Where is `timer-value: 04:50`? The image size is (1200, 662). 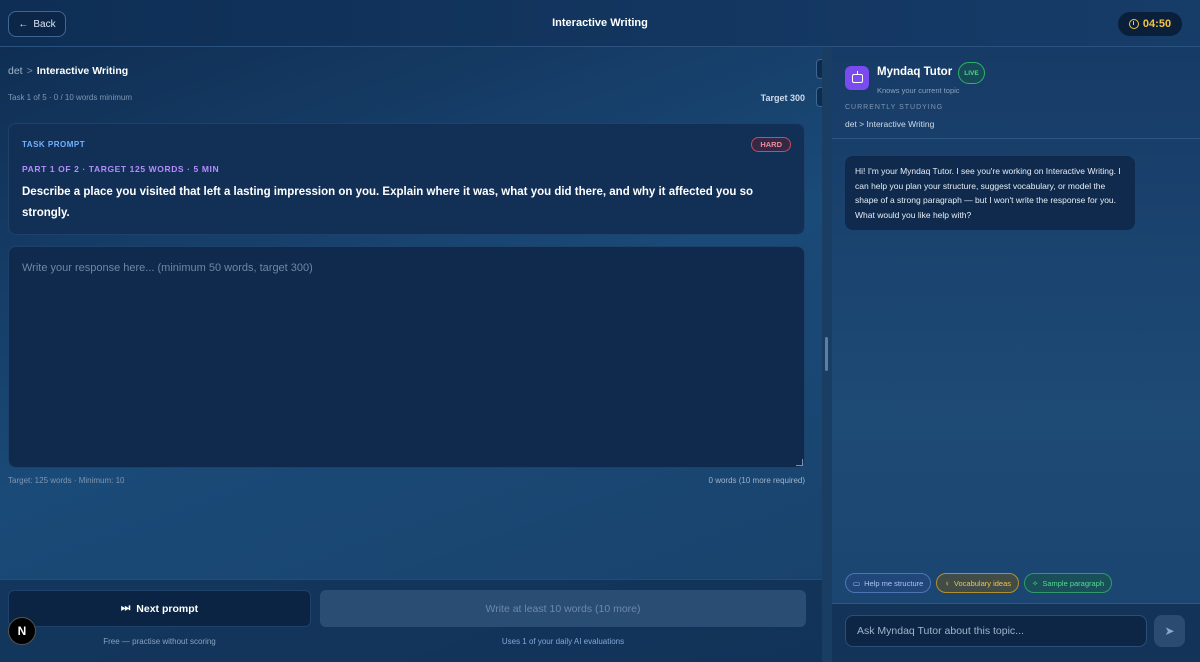 timer-value: 04:50 is located at coordinates (1157, 24).